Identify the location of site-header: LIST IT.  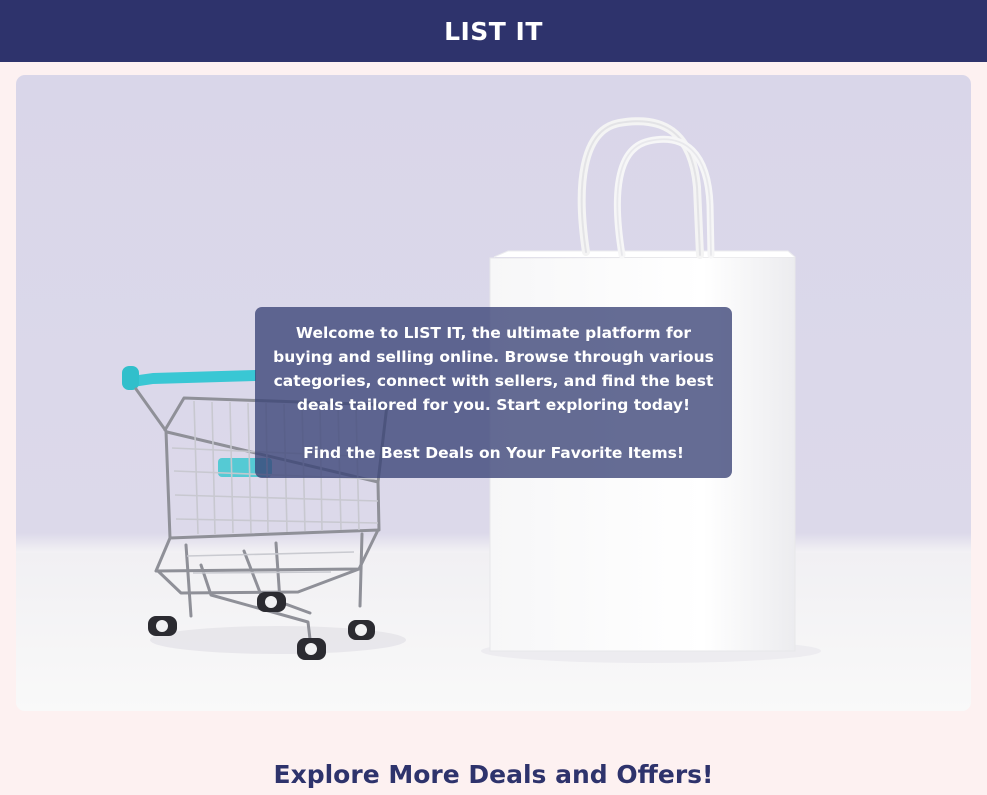
(493, 31).